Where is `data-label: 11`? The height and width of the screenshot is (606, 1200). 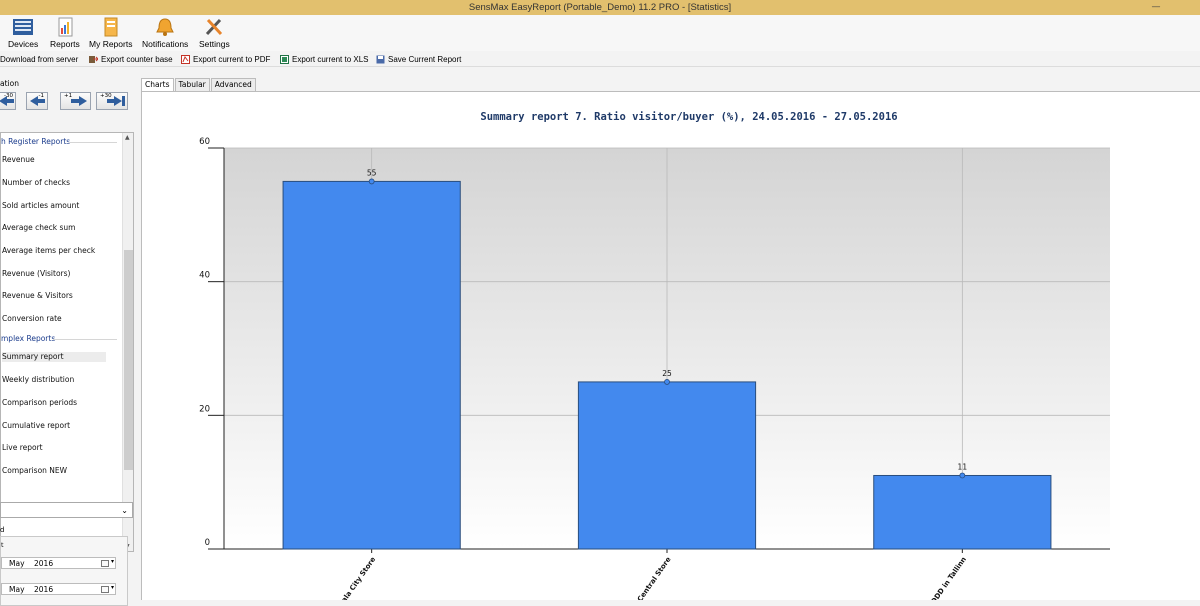
data-label: 11 is located at coordinates (963, 466).